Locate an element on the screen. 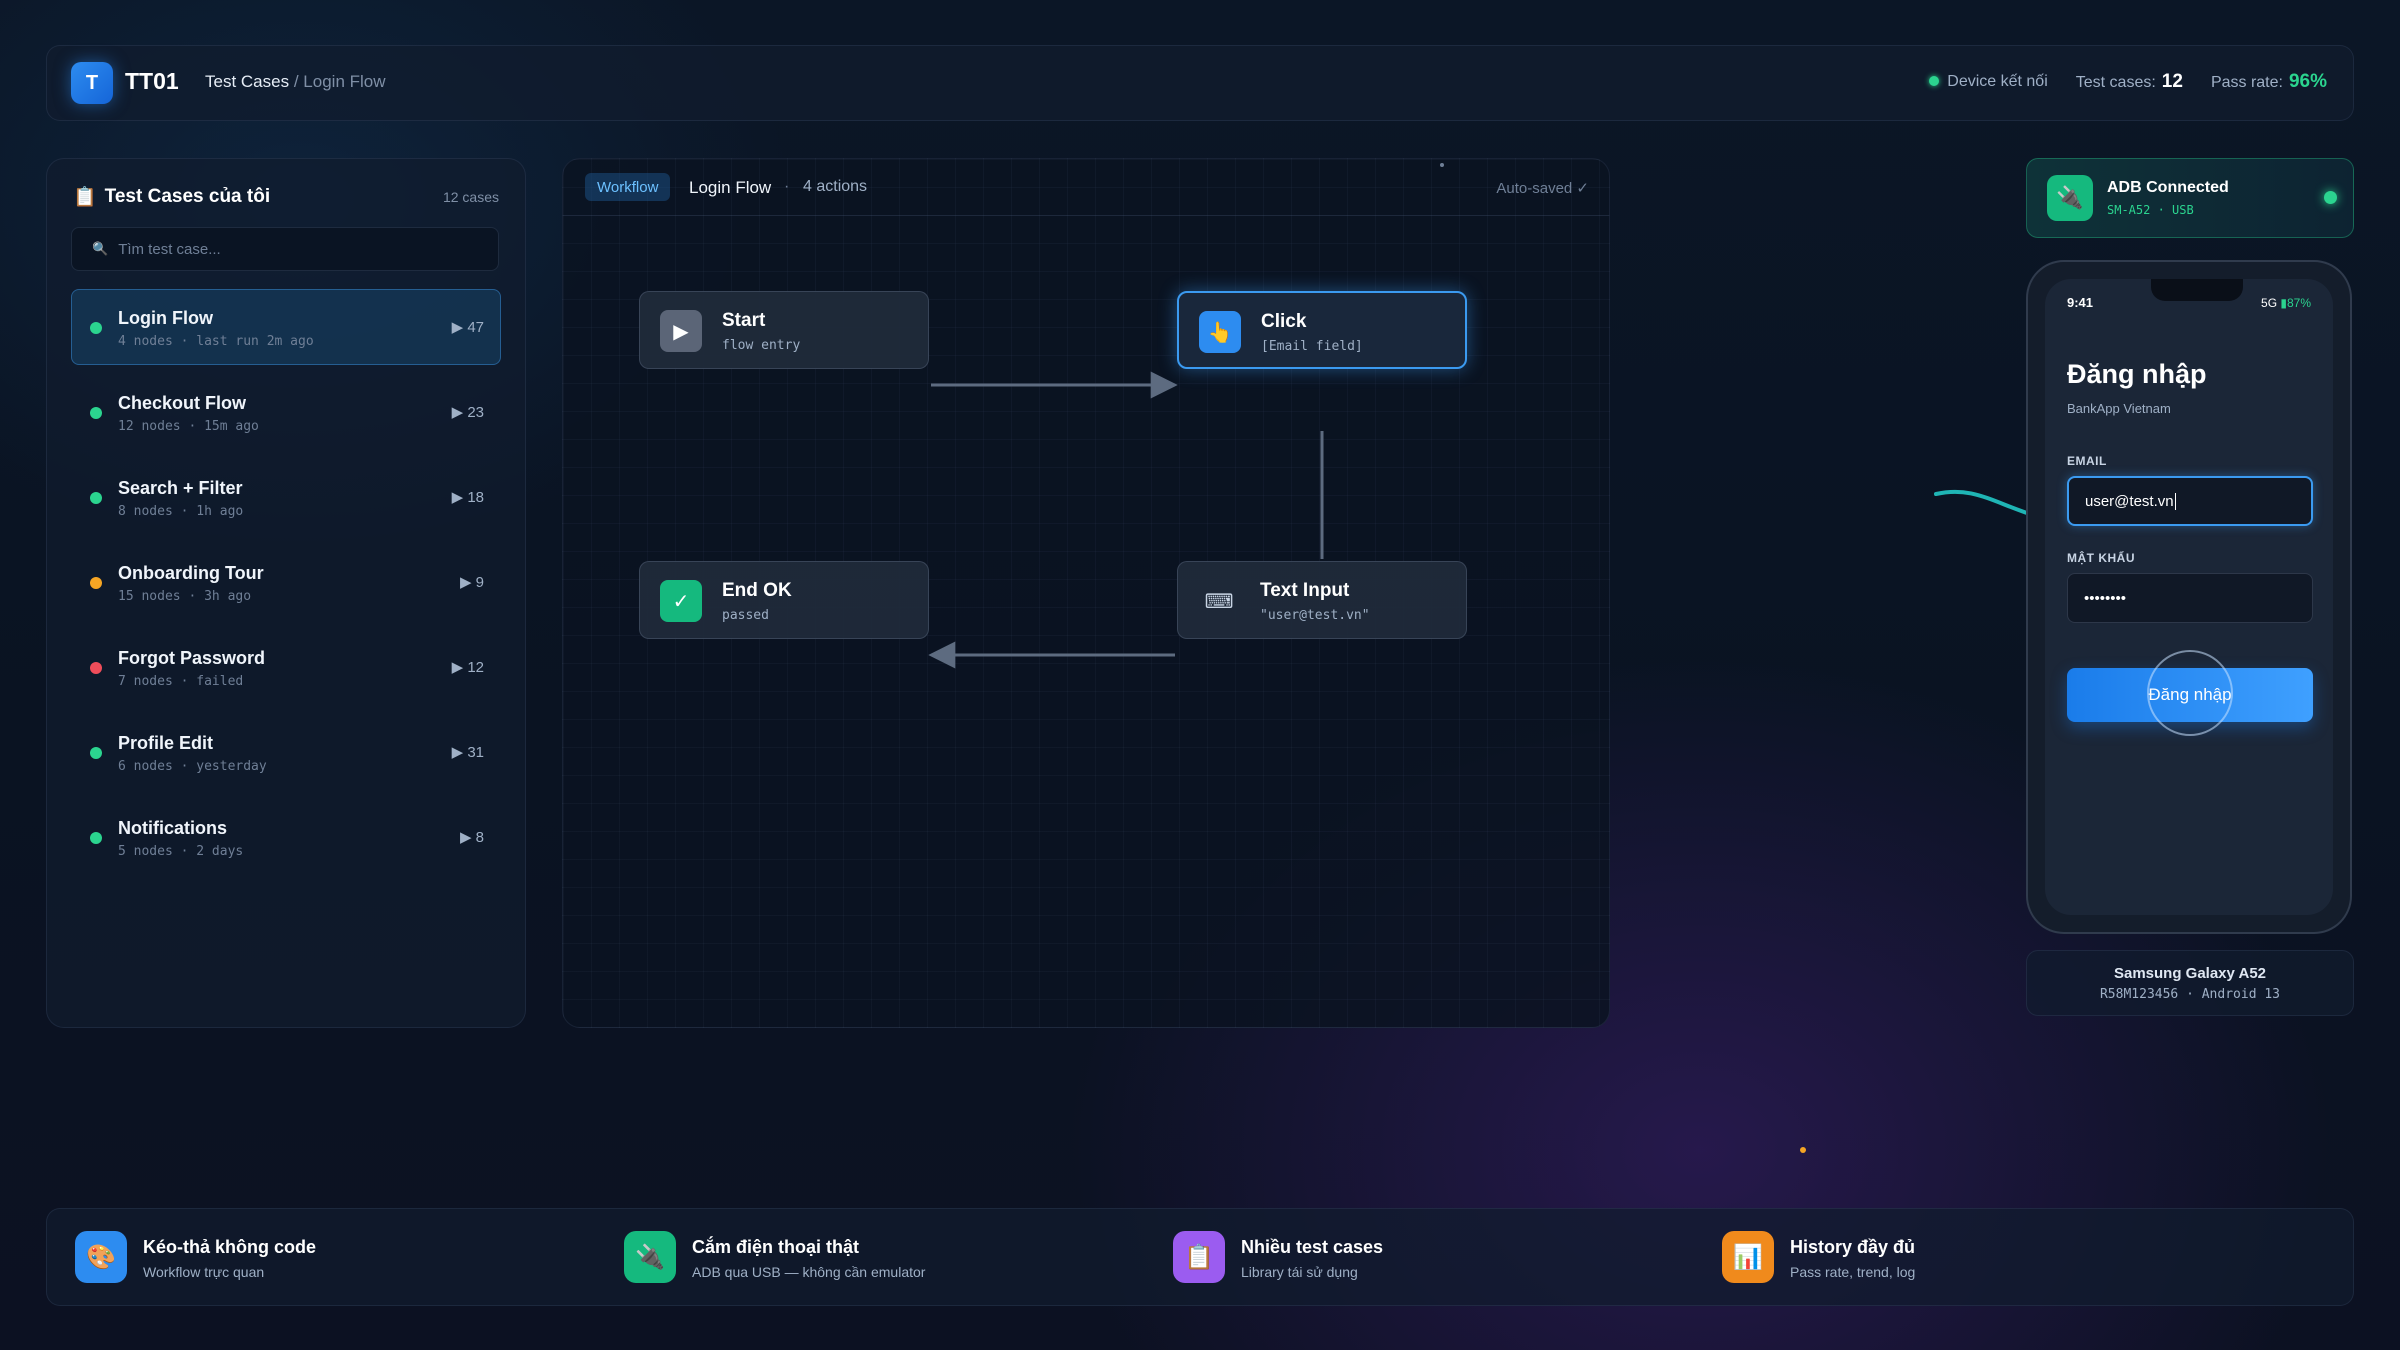  device-status-label: Device kết nối is located at coordinates (1997, 81).